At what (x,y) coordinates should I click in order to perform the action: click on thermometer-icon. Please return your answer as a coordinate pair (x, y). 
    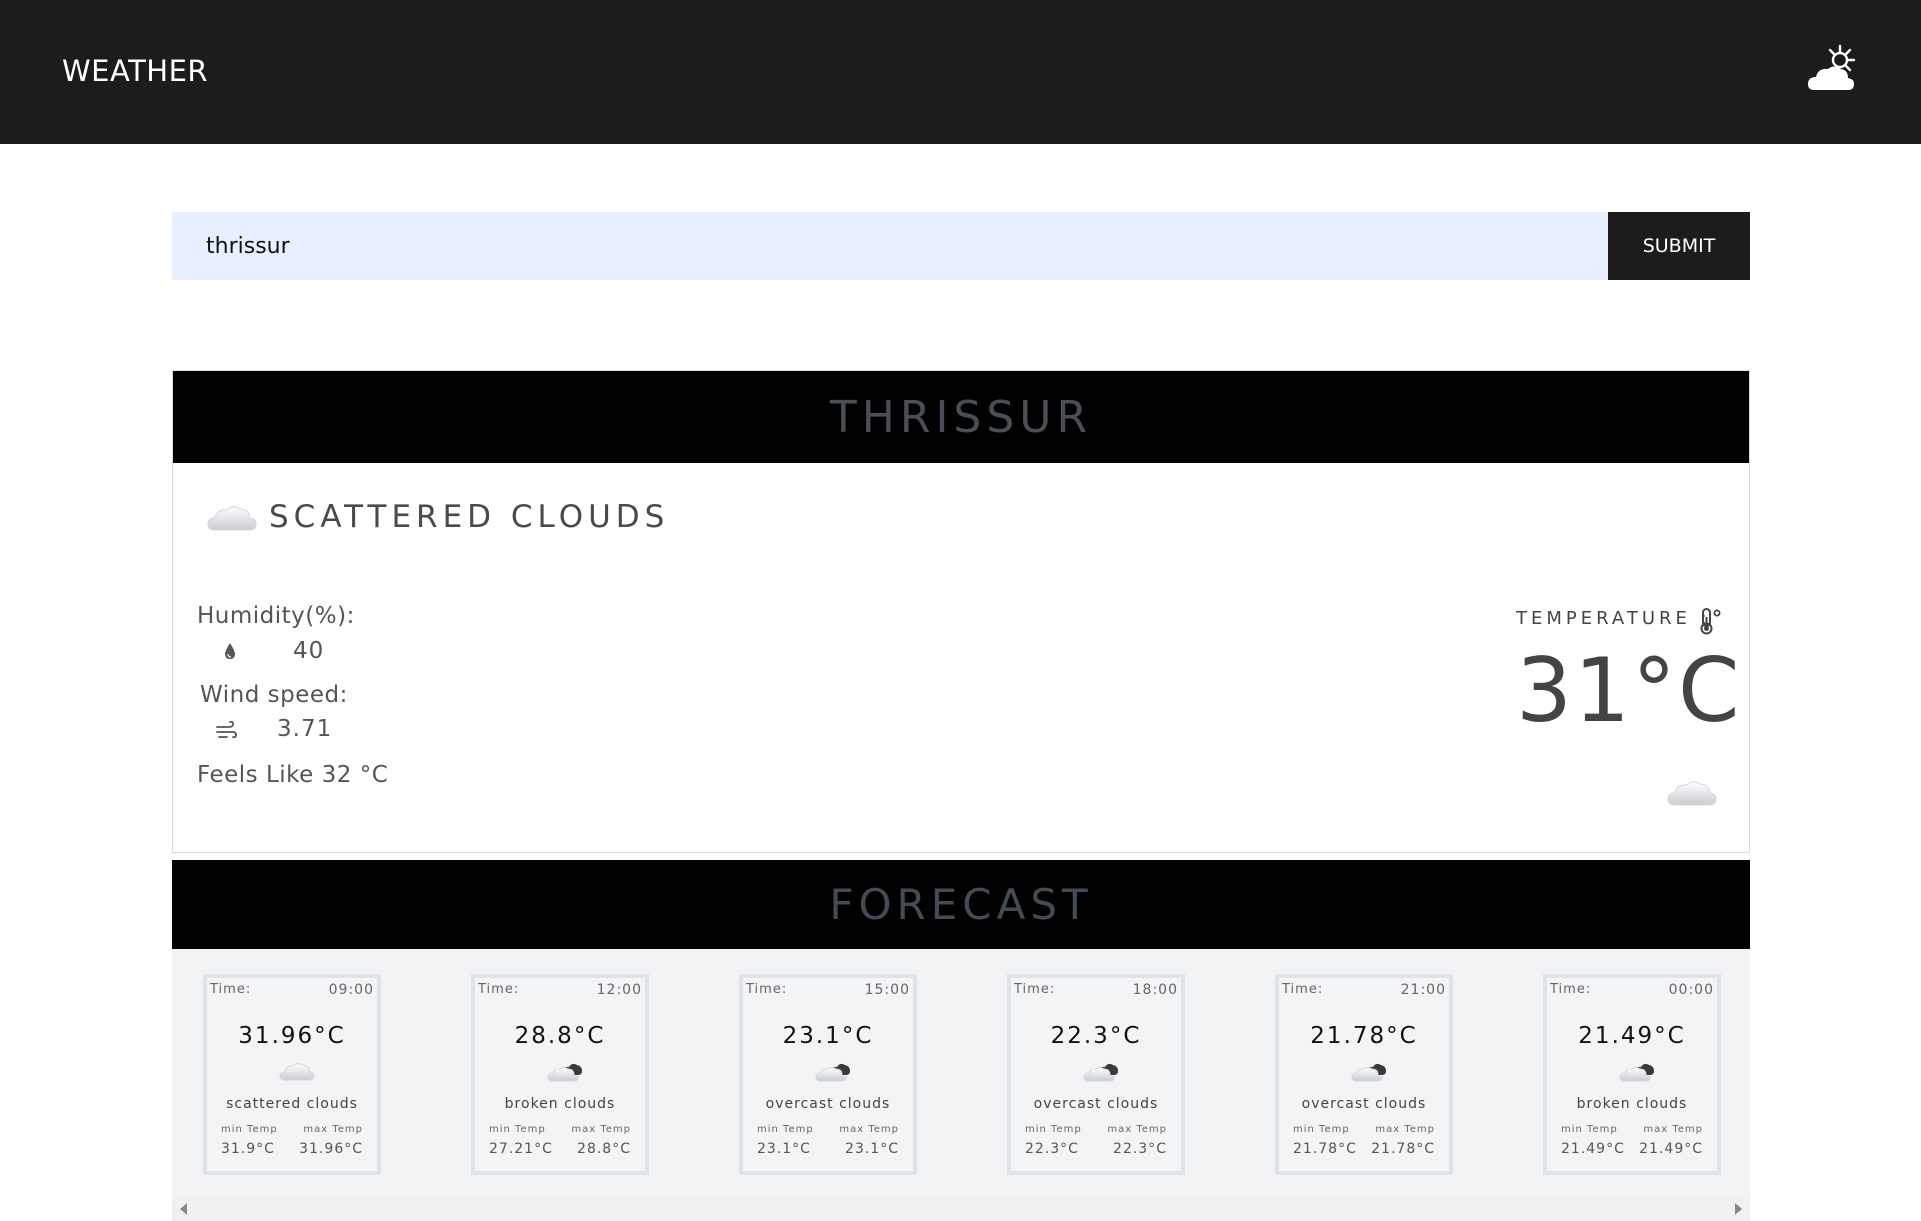
    Looking at the image, I should click on (1710, 621).